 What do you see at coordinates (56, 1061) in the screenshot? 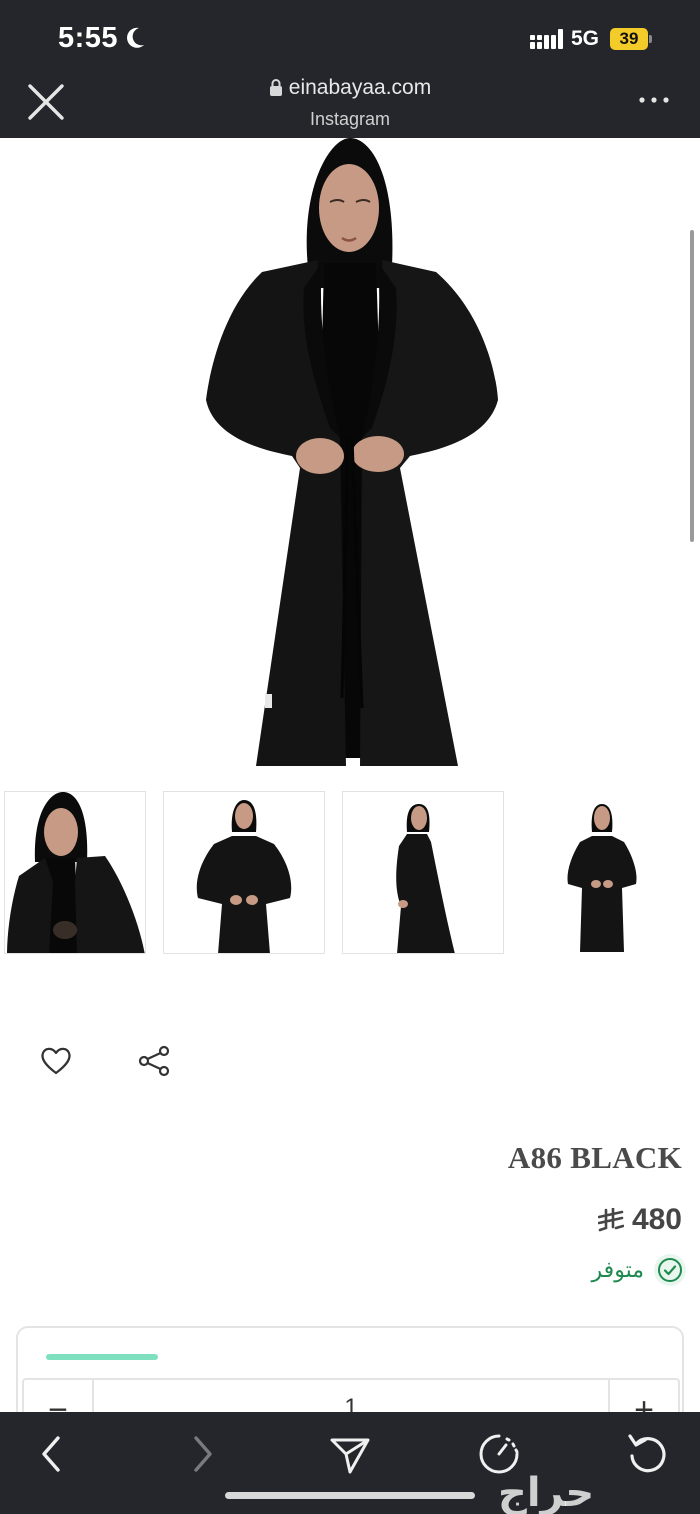
I see `heart-icon` at bounding box center [56, 1061].